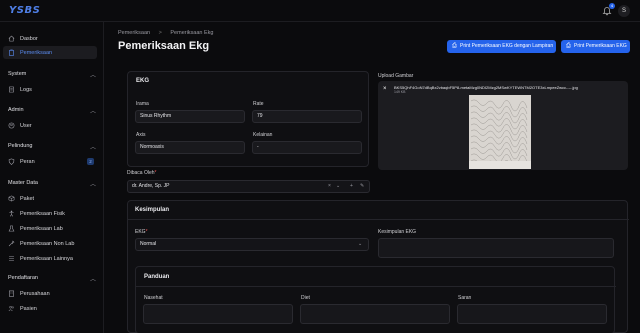  Describe the element at coordinates (351, 186) in the screenshot. I see `plus-icon: +` at that location.